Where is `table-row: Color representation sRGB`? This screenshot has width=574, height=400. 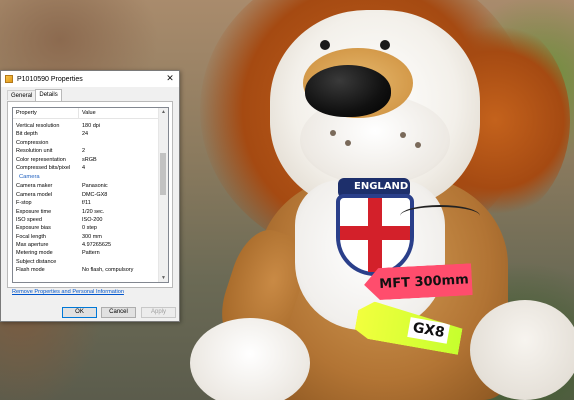 table-row: Color representation sRGB is located at coordinates (86, 160).